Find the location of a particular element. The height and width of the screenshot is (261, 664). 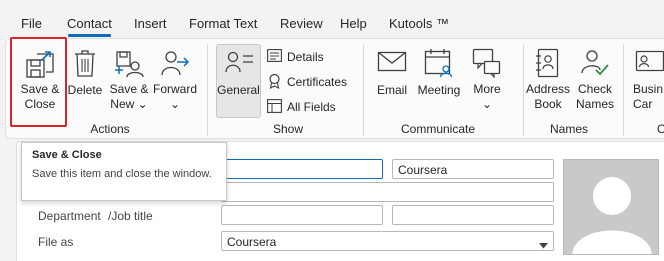

meeting-button: Meeting is located at coordinates (439, 82).